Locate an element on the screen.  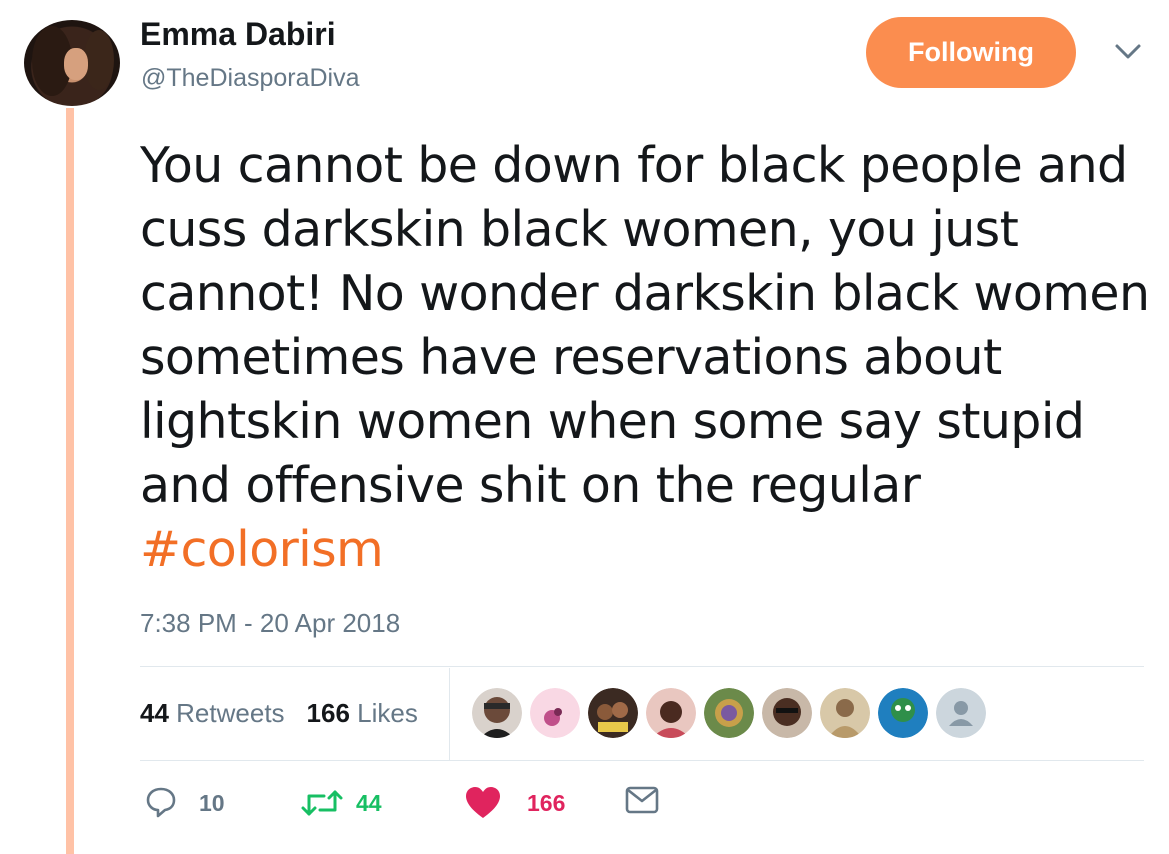
tweet-stats: 44 Retweets 166 Likes is located at coordinates (279, 713).